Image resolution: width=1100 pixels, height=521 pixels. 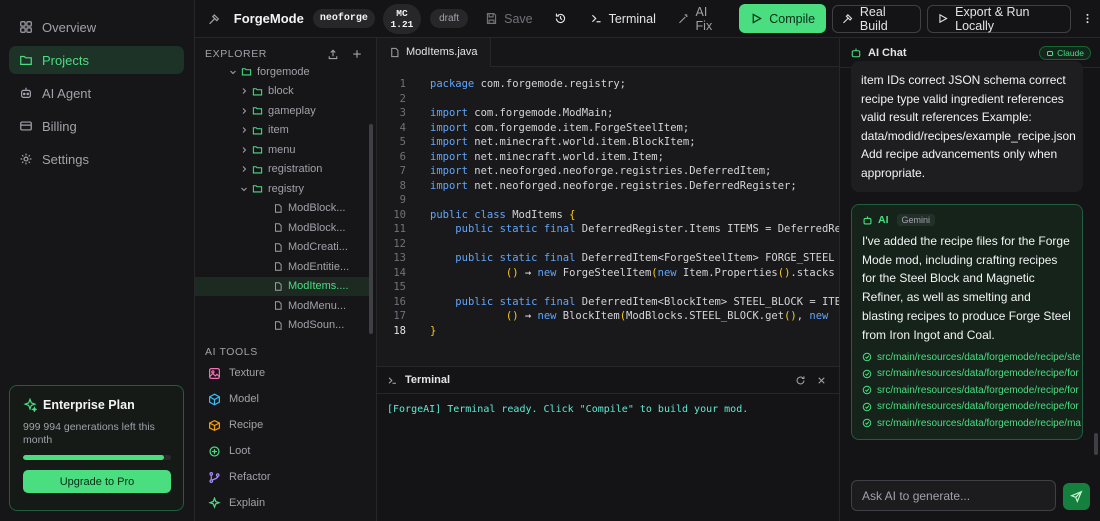 I want to click on export-run-button: Export & Run Locally, so click(x=999, y=18).